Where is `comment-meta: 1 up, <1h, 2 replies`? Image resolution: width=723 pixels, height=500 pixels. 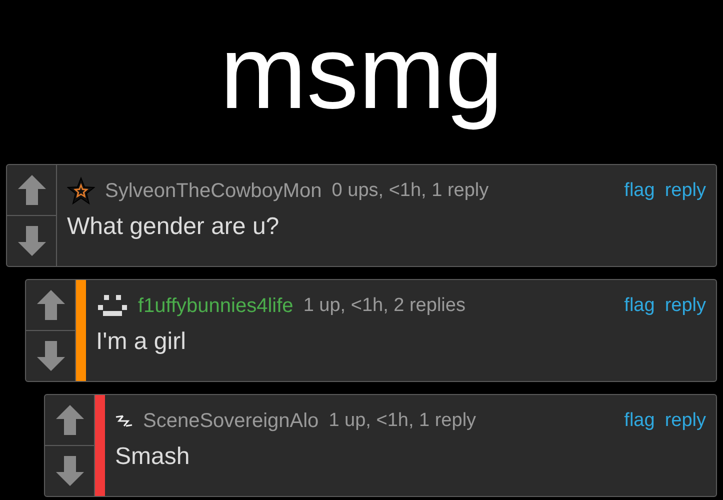
comment-meta: 1 up, <1h, 2 replies is located at coordinates (384, 306).